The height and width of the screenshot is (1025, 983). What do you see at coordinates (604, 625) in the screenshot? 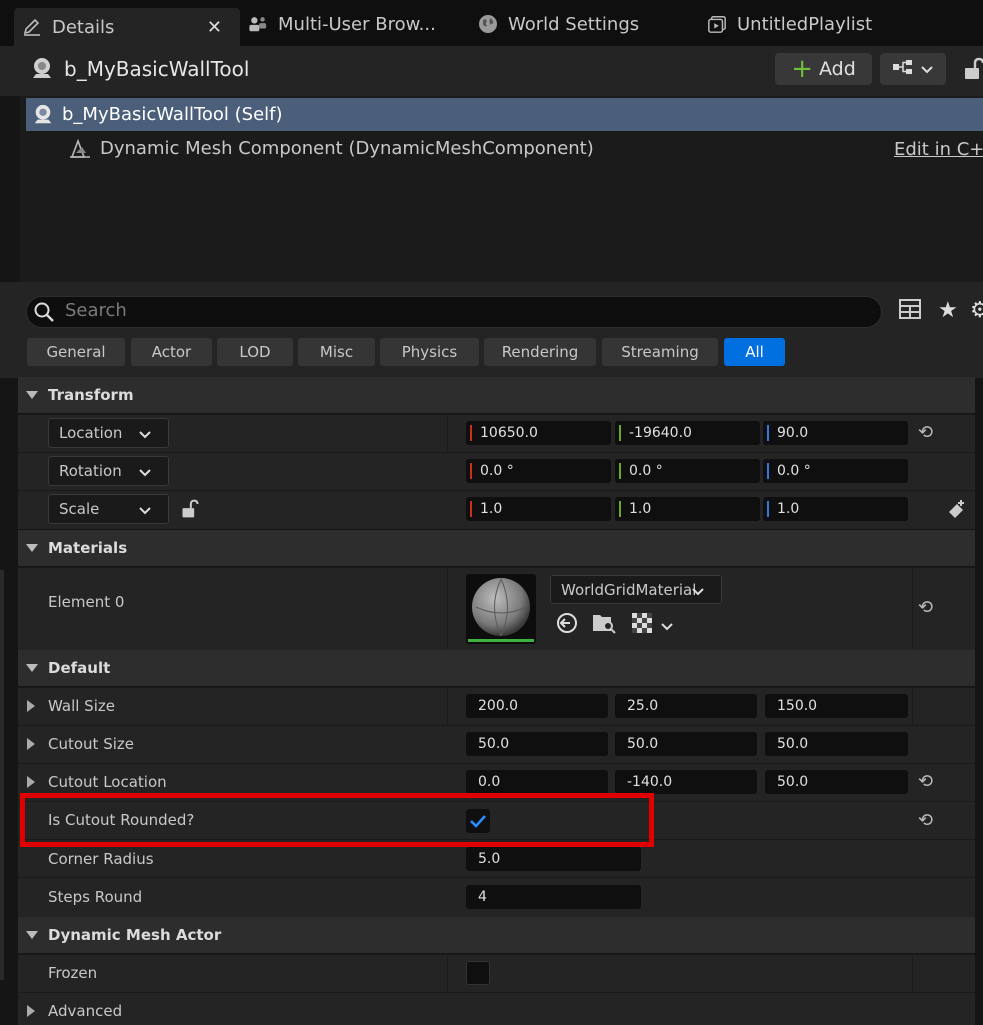
I see `browse-asset-icon` at bounding box center [604, 625].